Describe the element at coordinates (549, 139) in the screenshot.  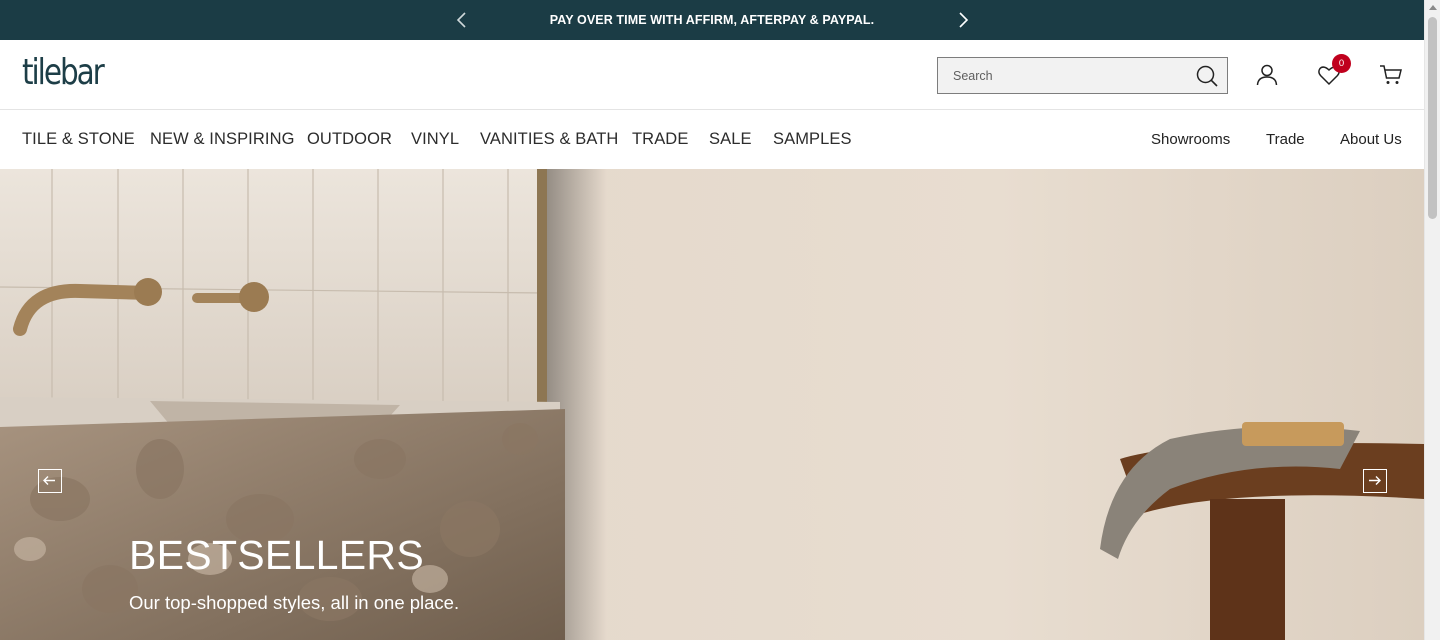
I see `nav-item-vanities-bath: VANITIES & BATH` at that location.